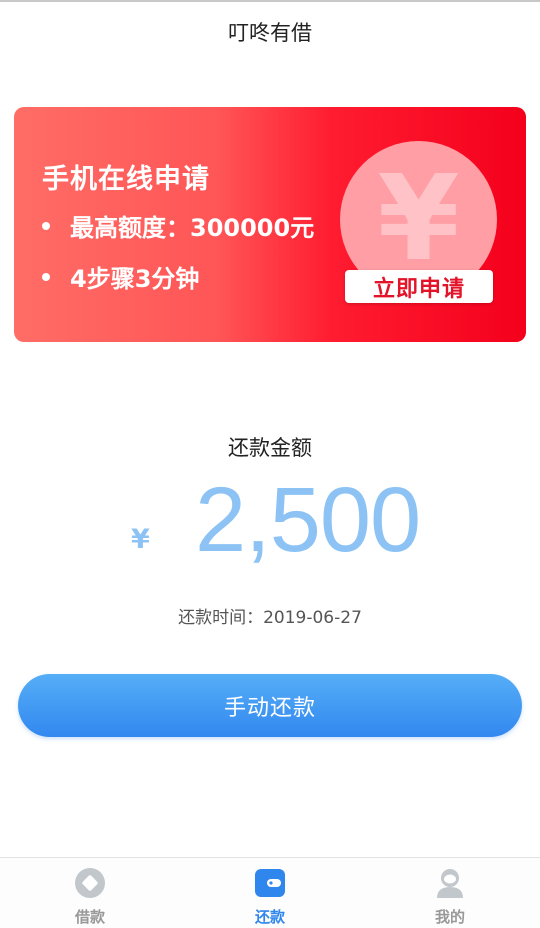 The image size is (540, 928). Describe the element at coordinates (135, 279) in the screenshot. I see `banner-bullet-text: 4步骤3分钟` at that location.